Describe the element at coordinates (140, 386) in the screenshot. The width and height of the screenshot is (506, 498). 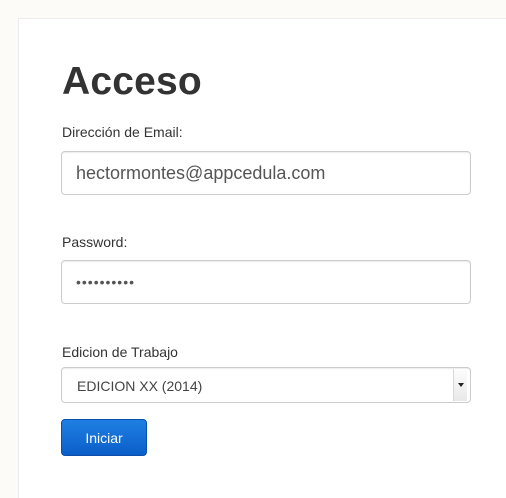
I see `edition-selected-value: EDICION XX (2014)` at that location.